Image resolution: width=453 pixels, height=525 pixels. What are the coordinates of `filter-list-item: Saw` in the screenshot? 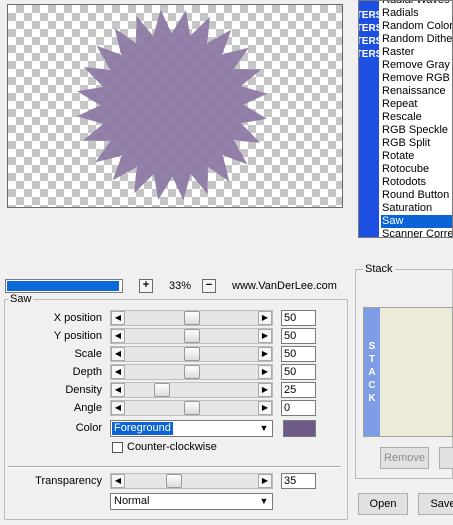 It's located at (416, 221).